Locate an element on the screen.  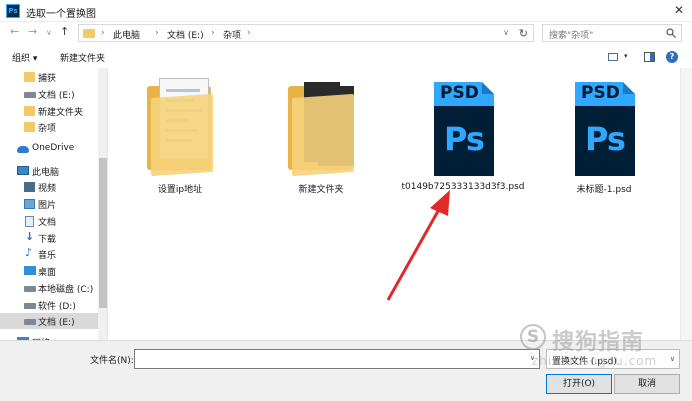
file-name: 新建文件夹 is located at coordinates (321, 190).